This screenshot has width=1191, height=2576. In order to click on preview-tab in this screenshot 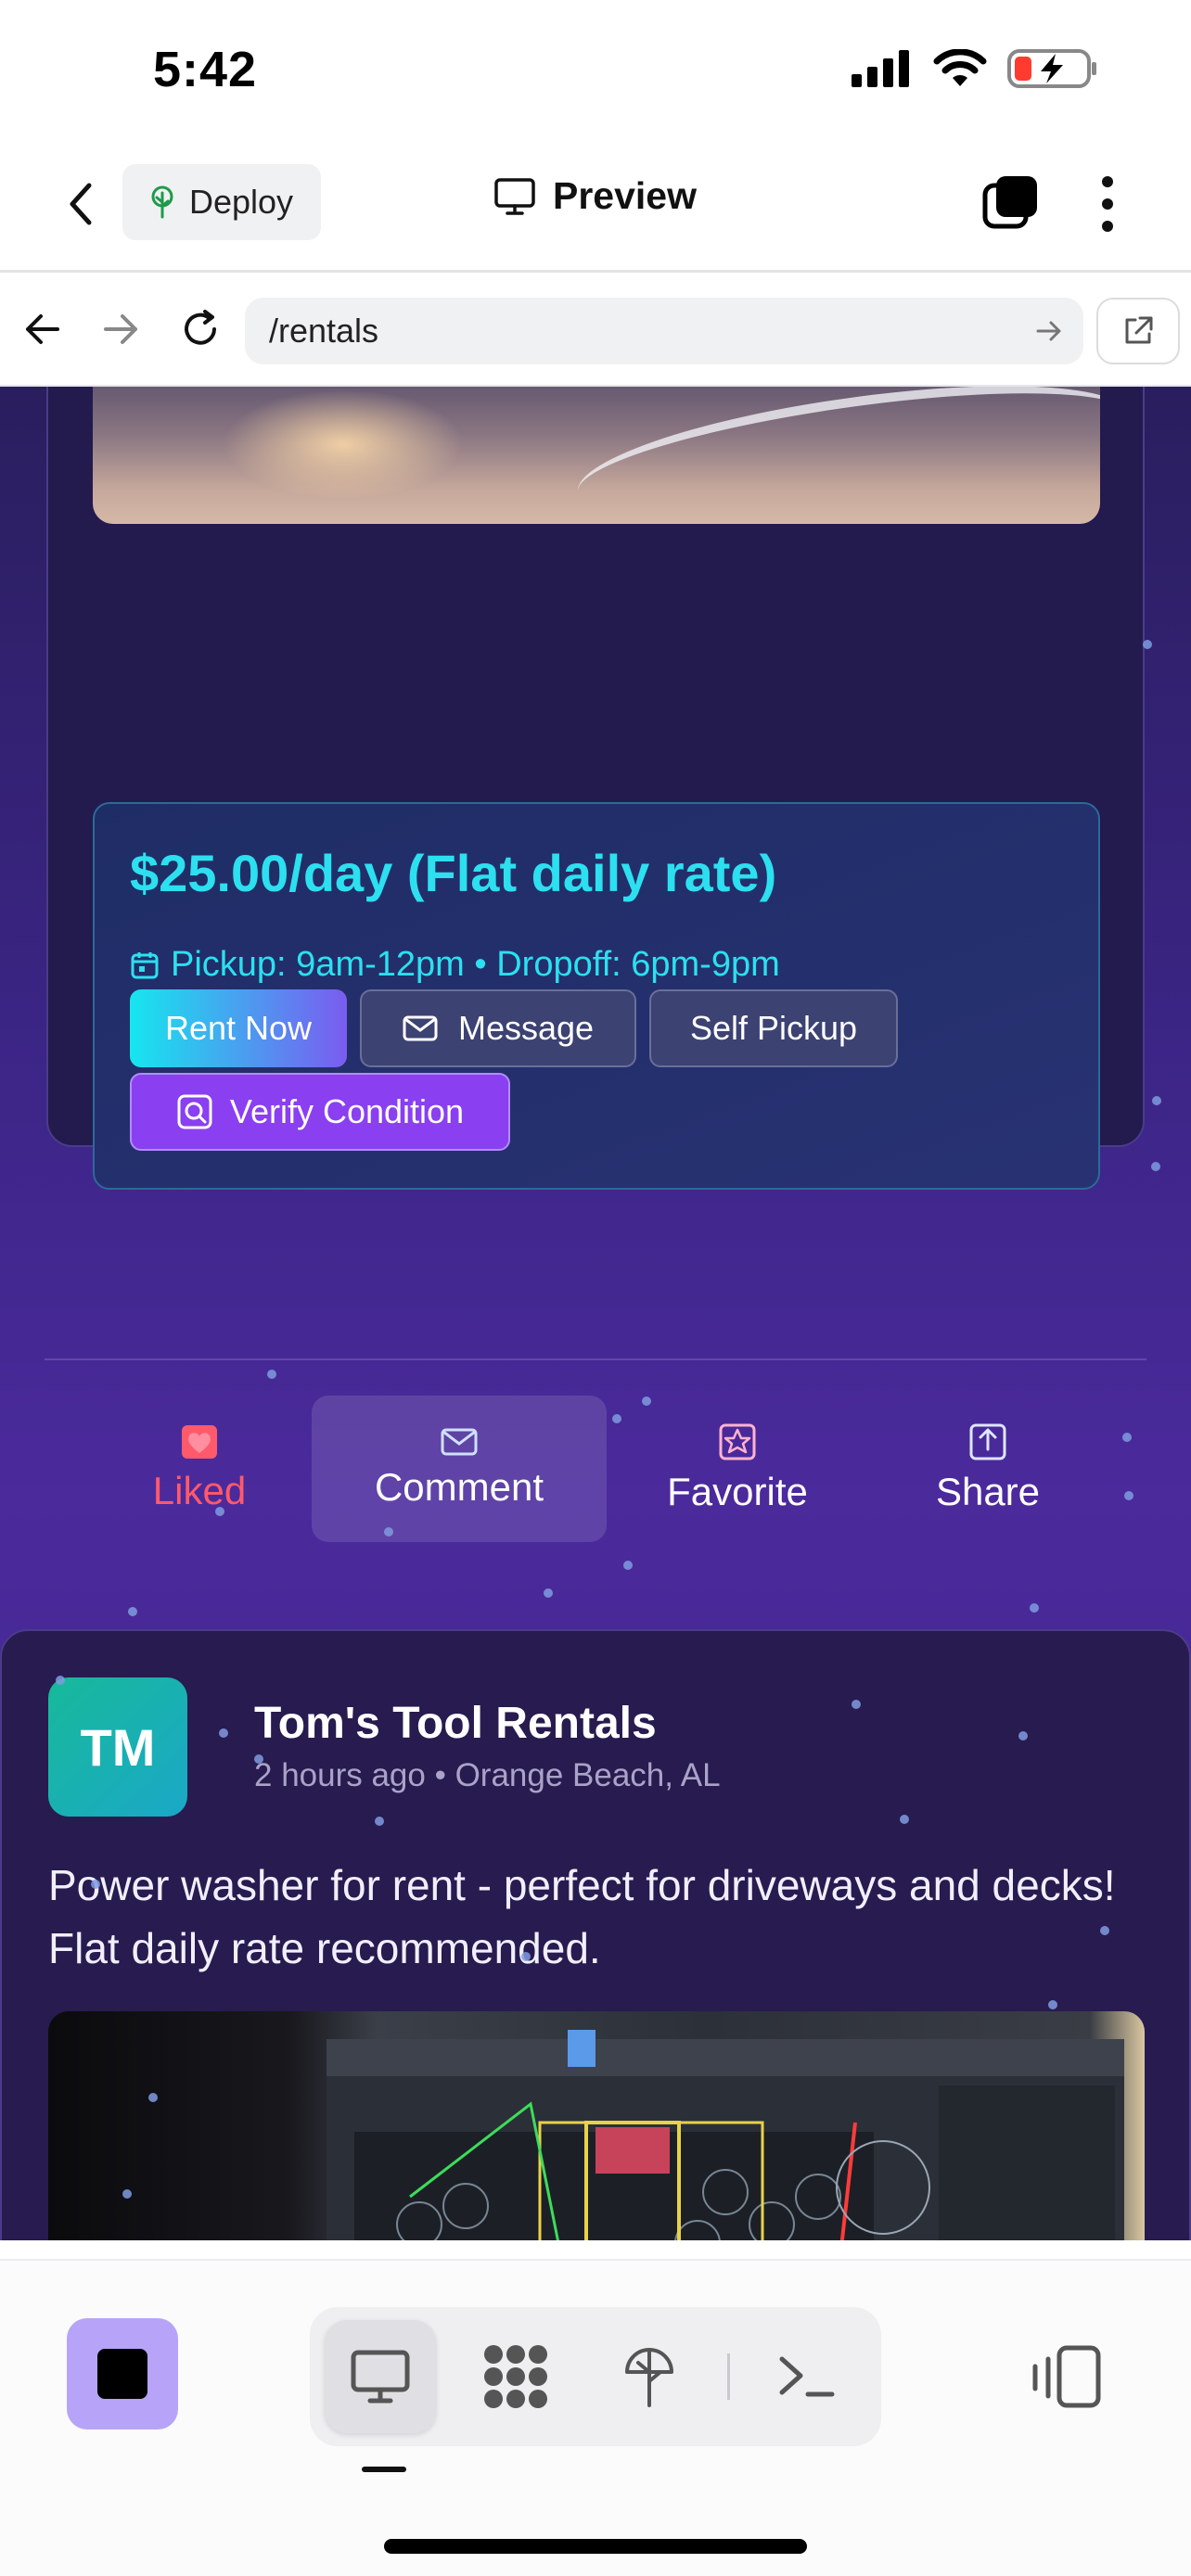, I will do `click(380, 2377)`.